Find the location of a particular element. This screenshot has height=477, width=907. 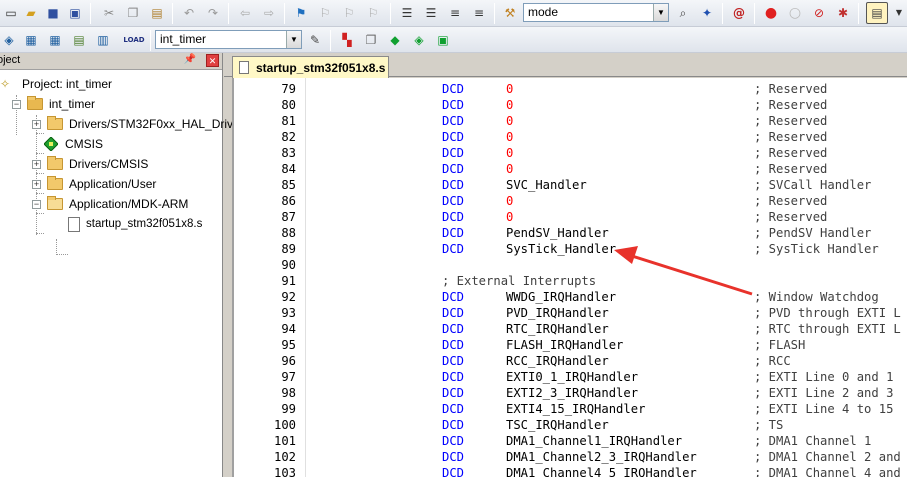

tab-startup-file: startup_stm32f051x8.s is located at coordinates (310, 67).